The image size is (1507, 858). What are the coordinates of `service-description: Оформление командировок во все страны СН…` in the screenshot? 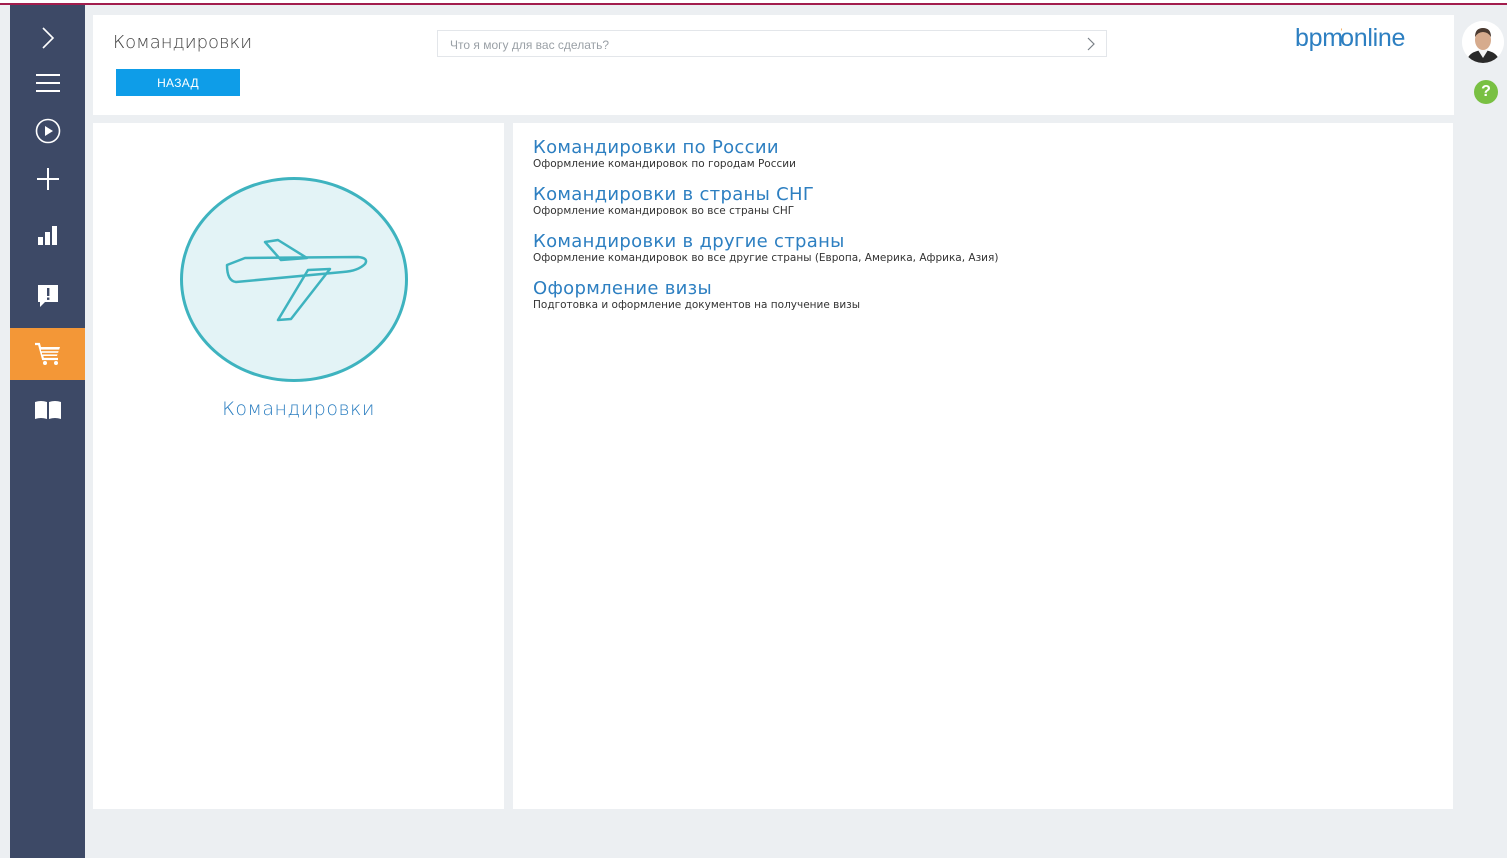 It's located at (664, 211).